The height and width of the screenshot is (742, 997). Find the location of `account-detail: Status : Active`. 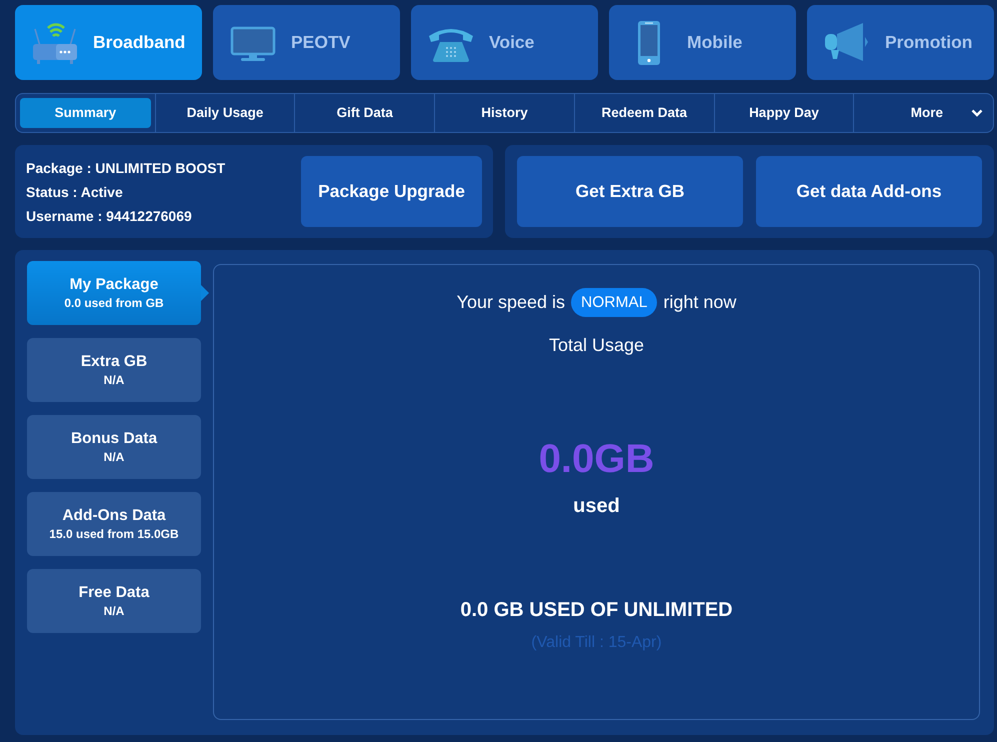

account-detail: Status : Active is located at coordinates (75, 191).